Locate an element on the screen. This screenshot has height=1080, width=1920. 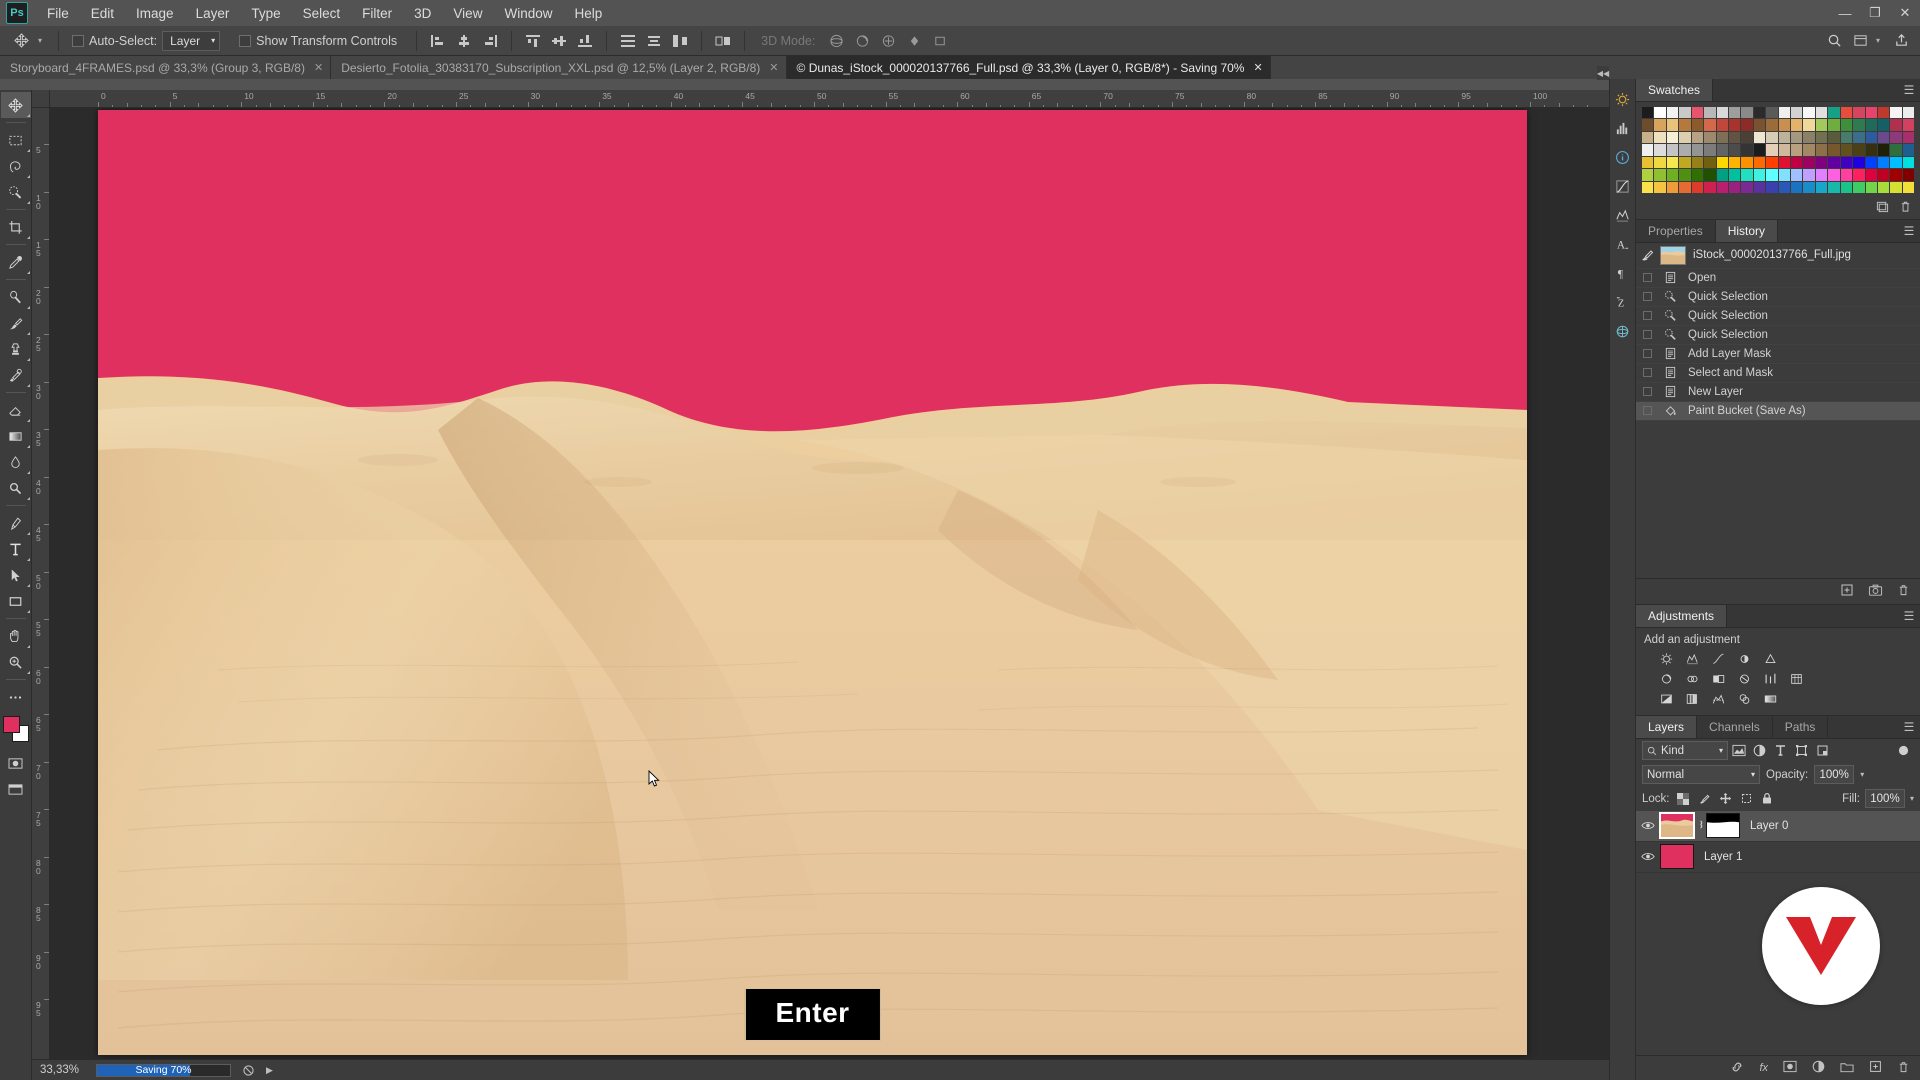
trash-icon is located at coordinates (1905, 208).